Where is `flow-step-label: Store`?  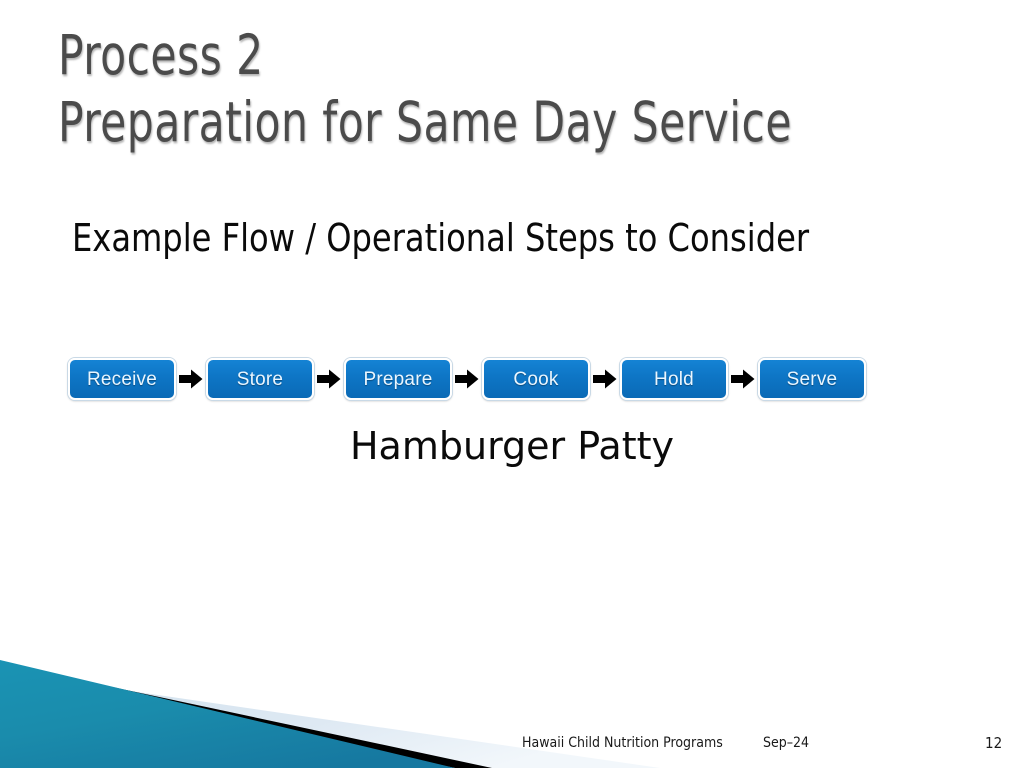 flow-step-label: Store is located at coordinates (260, 379).